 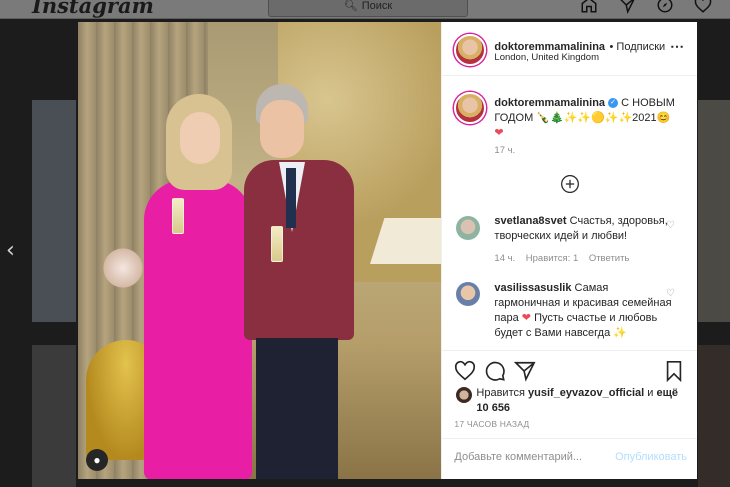 I want to click on likes-connector: и, so click(x=650, y=393).